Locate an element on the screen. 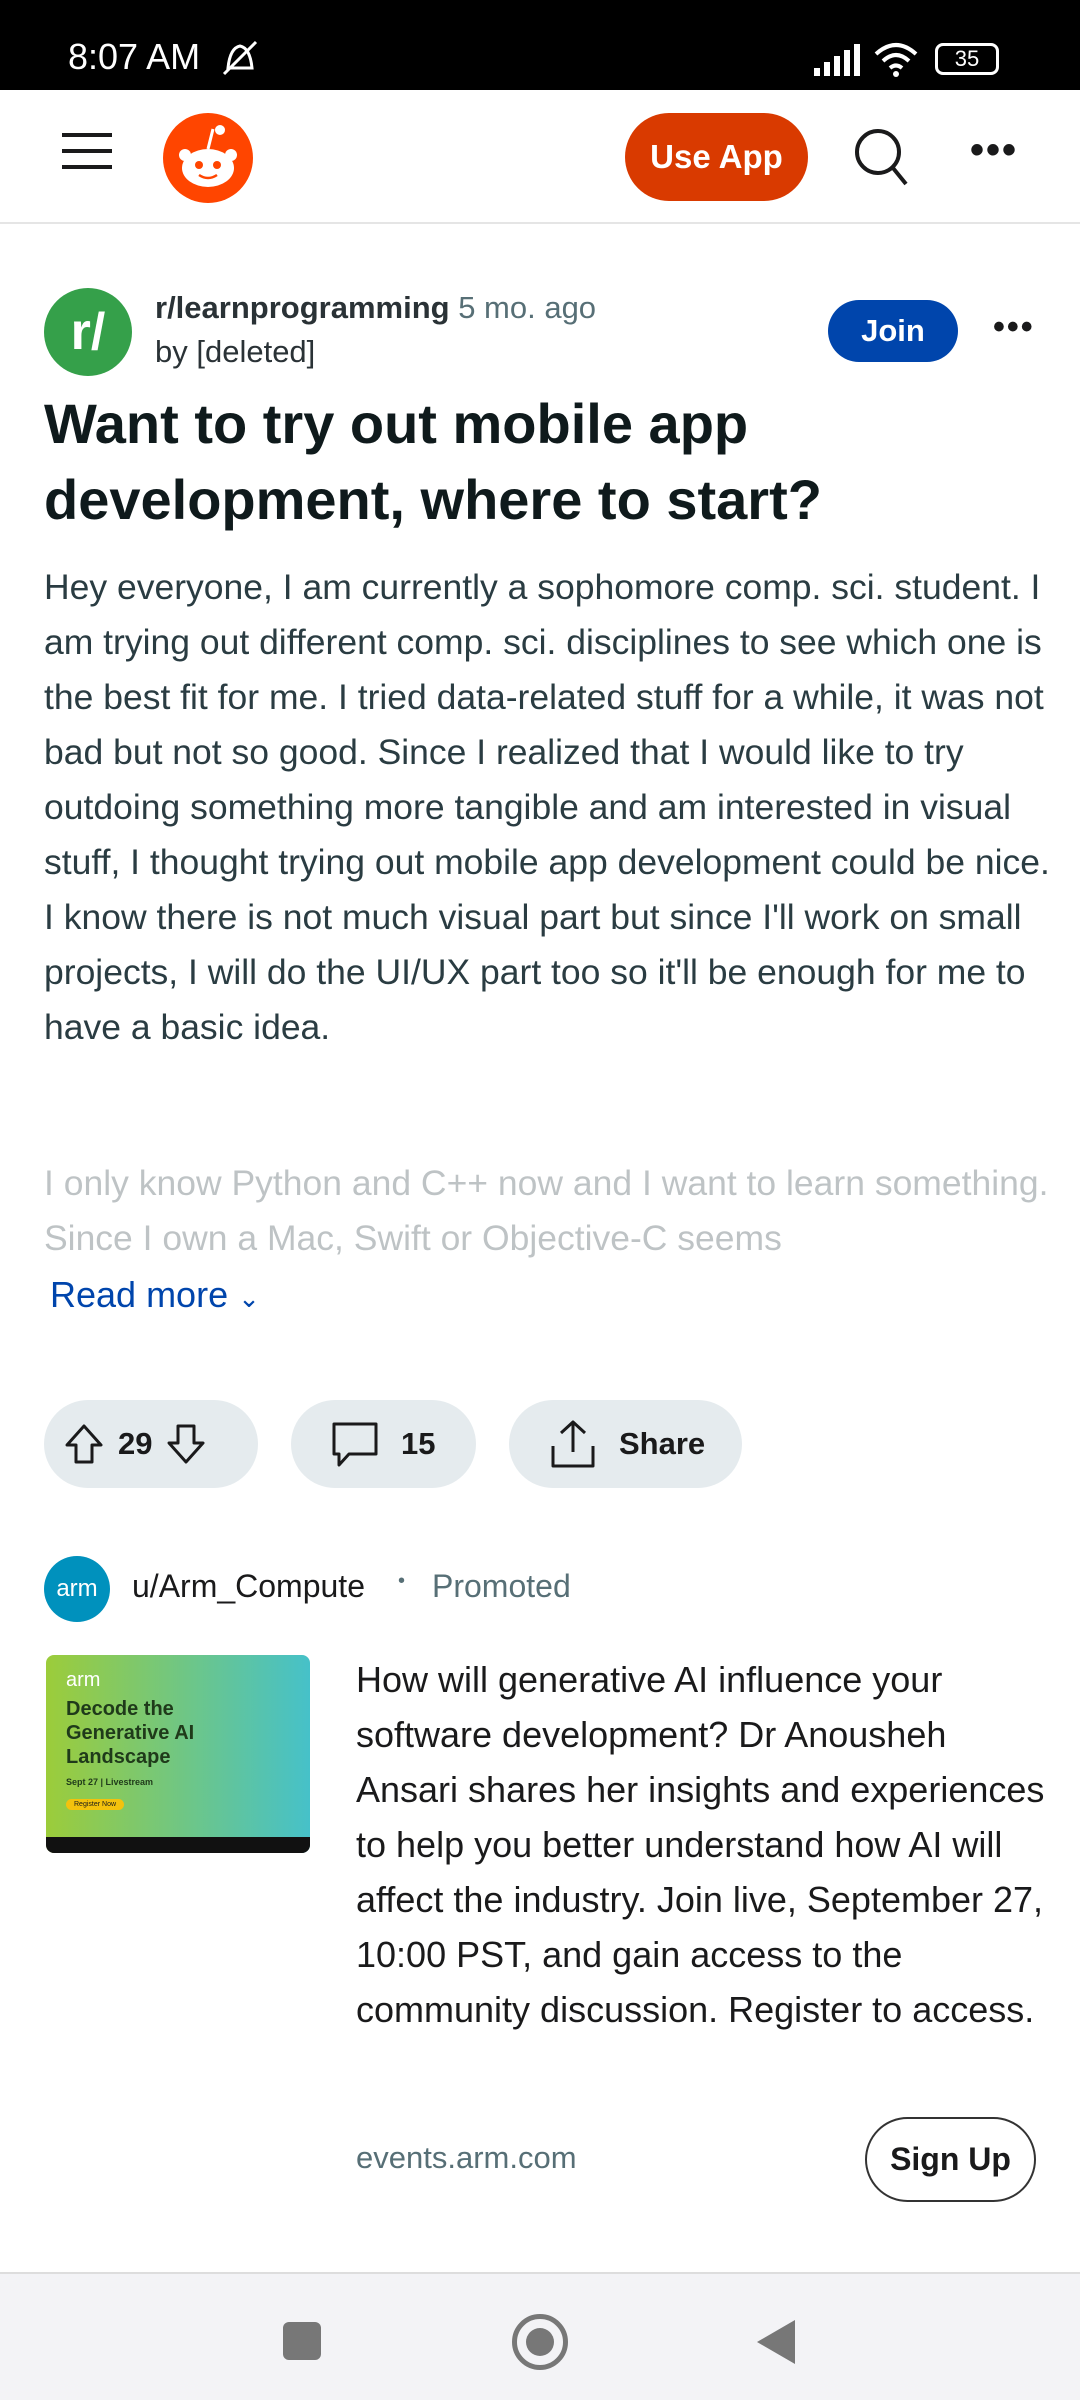 This screenshot has width=1080, height=2400. signal-icon is located at coordinates (837, 60).